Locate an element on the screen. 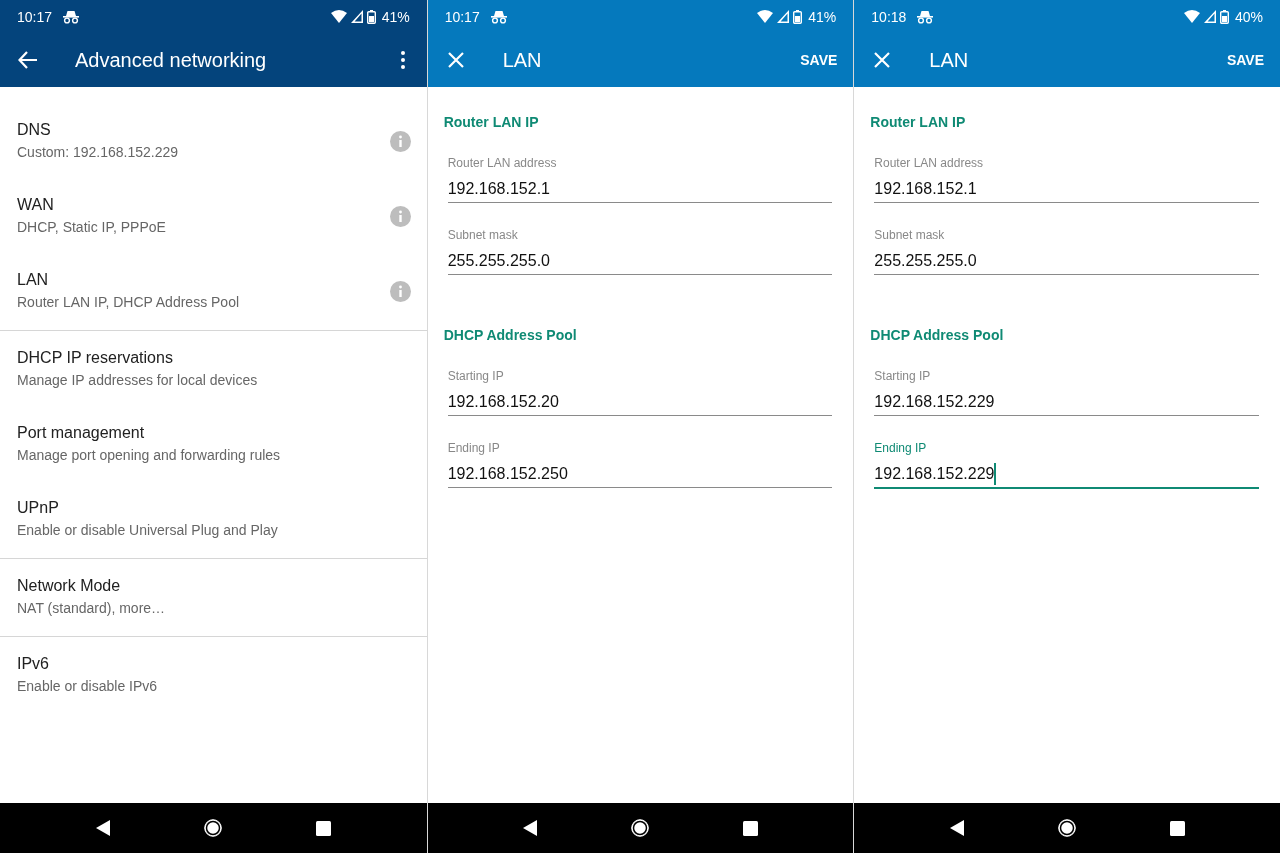  item-title: WAN is located at coordinates (36, 205).